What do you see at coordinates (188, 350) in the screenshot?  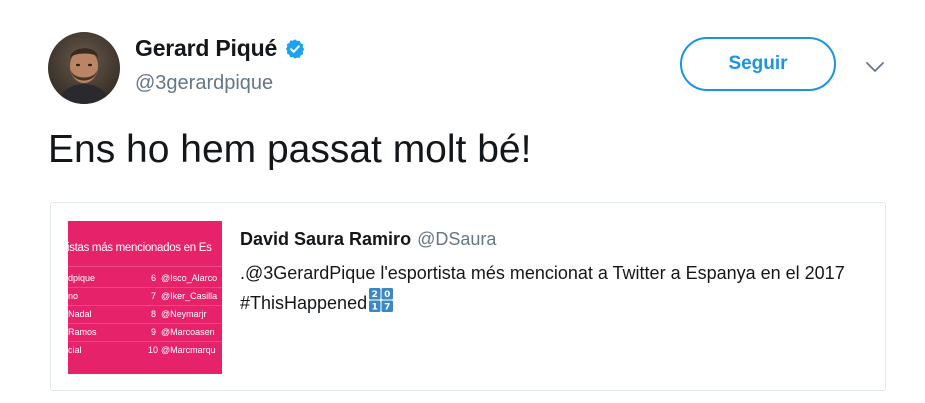 I see `media-row-right: @Marcmarqu` at bounding box center [188, 350].